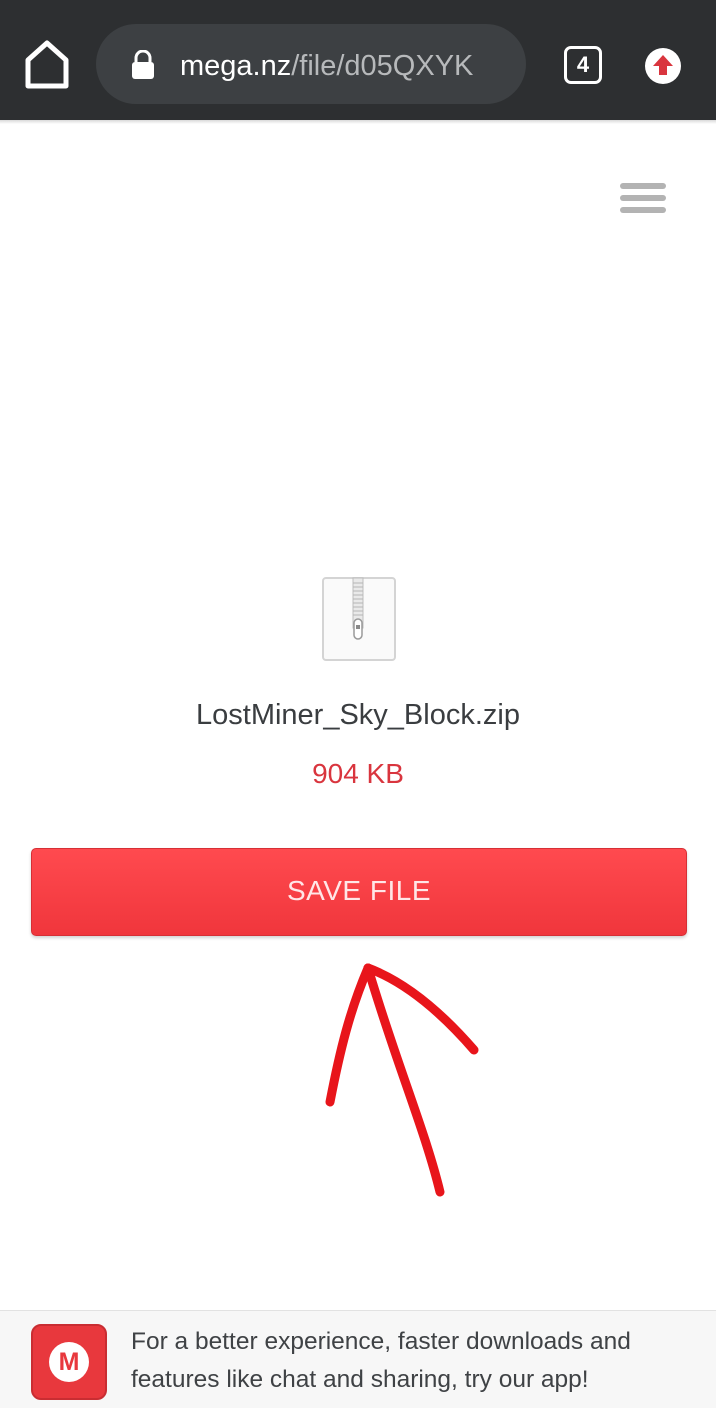 The width and height of the screenshot is (716, 1408). What do you see at coordinates (358, 773) in the screenshot?
I see `file-size: 904 KB` at bounding box center [358, 773].